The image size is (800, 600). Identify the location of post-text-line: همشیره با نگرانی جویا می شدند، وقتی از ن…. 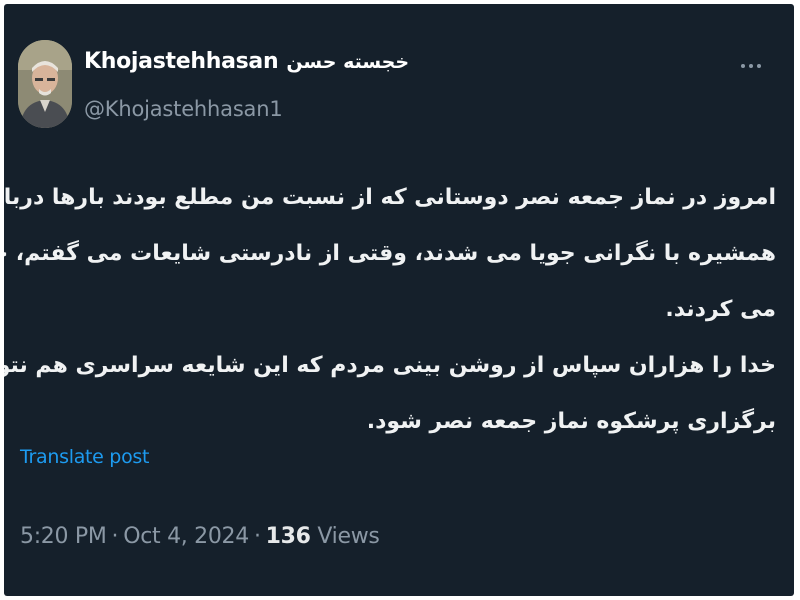
(390, 253).